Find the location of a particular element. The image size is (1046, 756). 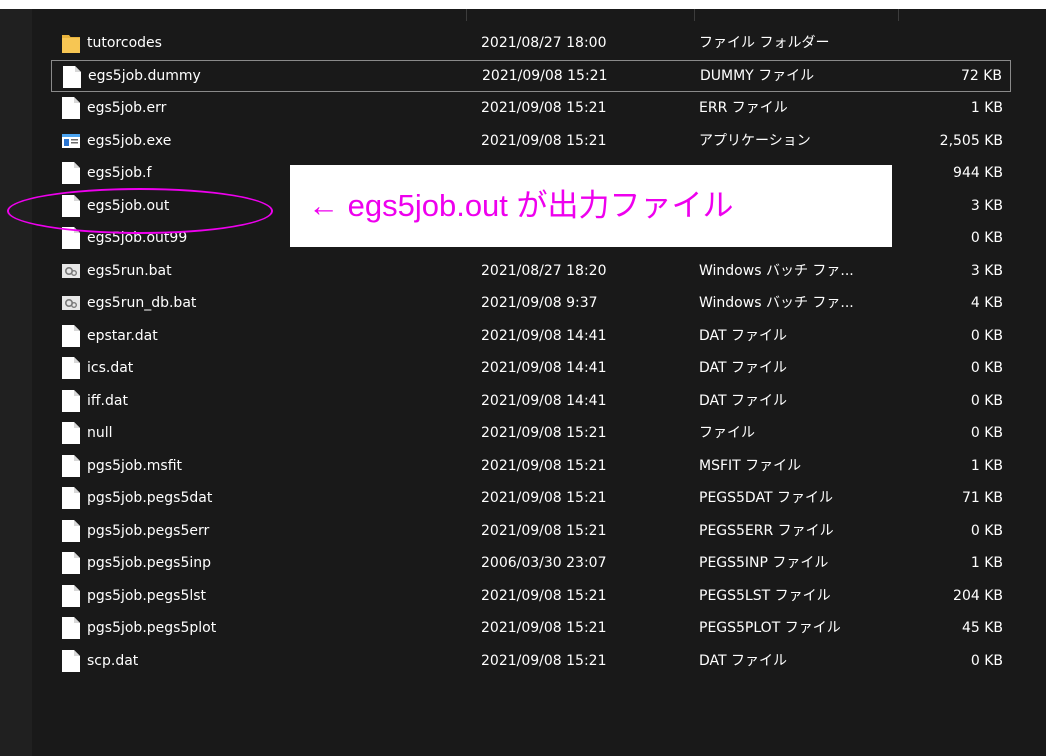

column-divider-size is located at coordinates (898, 15).